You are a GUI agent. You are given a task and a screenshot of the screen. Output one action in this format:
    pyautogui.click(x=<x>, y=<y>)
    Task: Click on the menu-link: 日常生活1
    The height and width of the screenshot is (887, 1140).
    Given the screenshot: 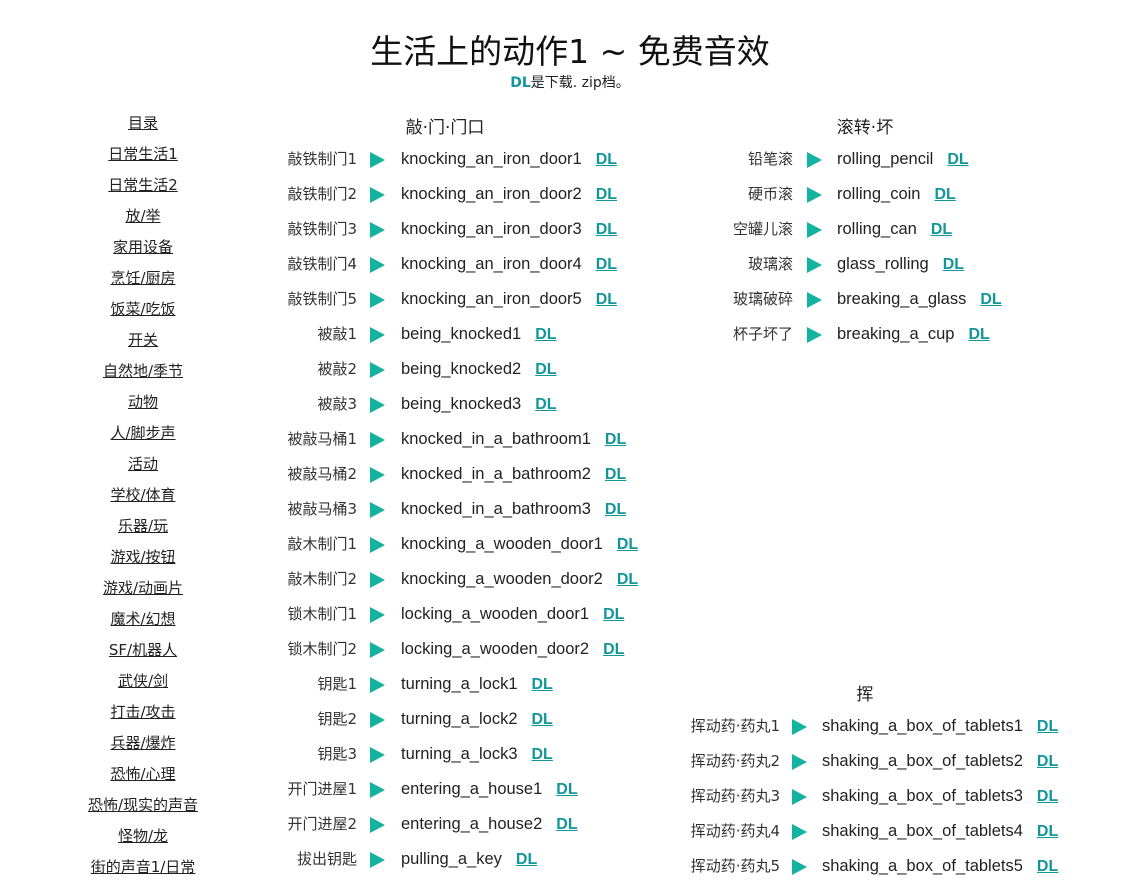 What is the action you would take?
    pyautogui.click(x=143, y=158)
    